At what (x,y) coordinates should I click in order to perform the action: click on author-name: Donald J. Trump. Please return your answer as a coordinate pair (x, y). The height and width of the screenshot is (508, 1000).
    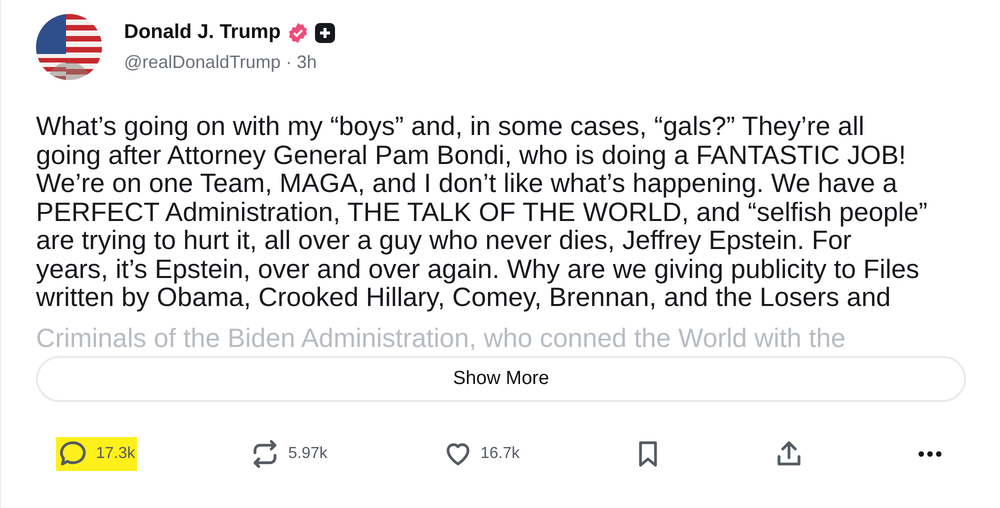
    Looking at the image, I should click on (202, 32).